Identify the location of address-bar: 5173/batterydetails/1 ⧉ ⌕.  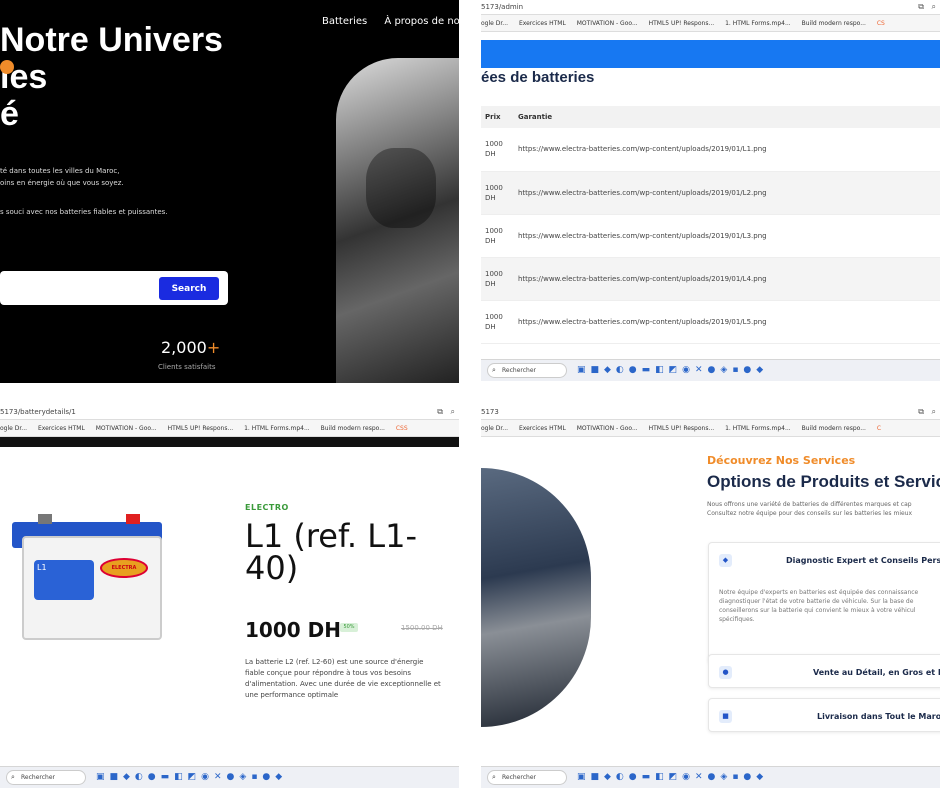
(229, 412).